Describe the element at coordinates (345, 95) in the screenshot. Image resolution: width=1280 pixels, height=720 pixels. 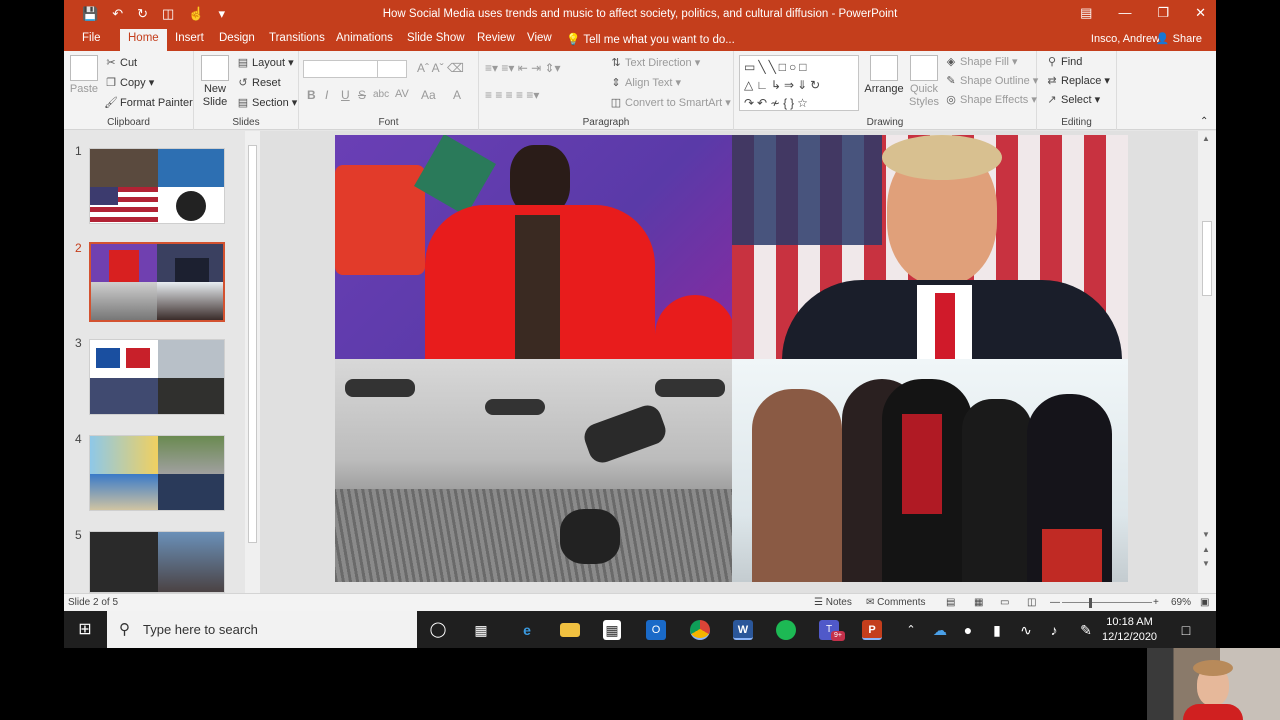
I see `underline-button: U` at that location.